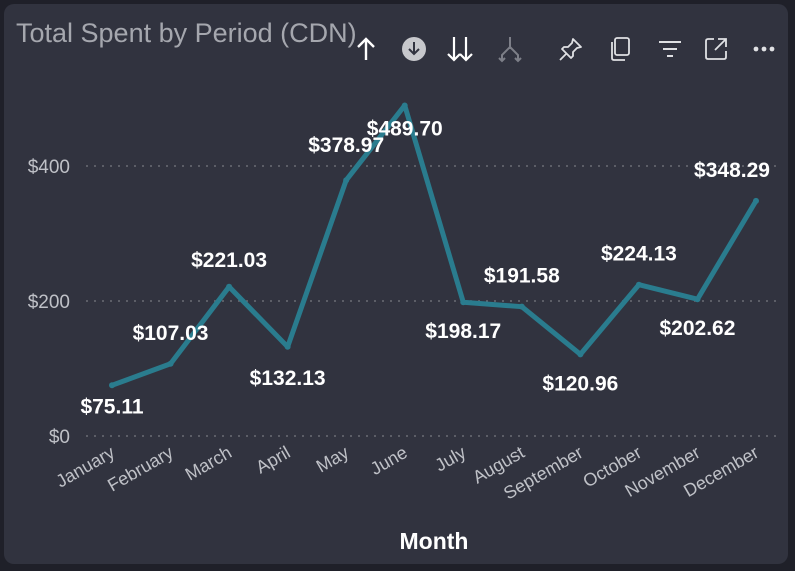 This screenshot has width=795, height=571. What do you see at coordinates (697, 328) in the screenshot?
I see `data-label: $202.62` at bounding box center [697, 328].